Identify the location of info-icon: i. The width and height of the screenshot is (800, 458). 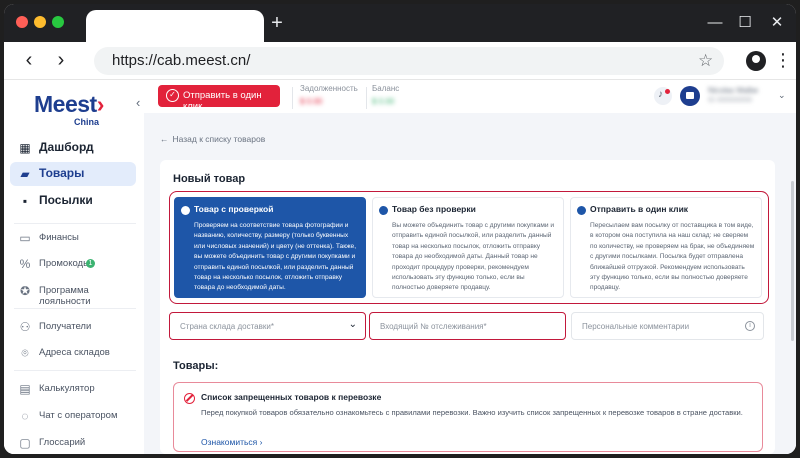
(750, 326).